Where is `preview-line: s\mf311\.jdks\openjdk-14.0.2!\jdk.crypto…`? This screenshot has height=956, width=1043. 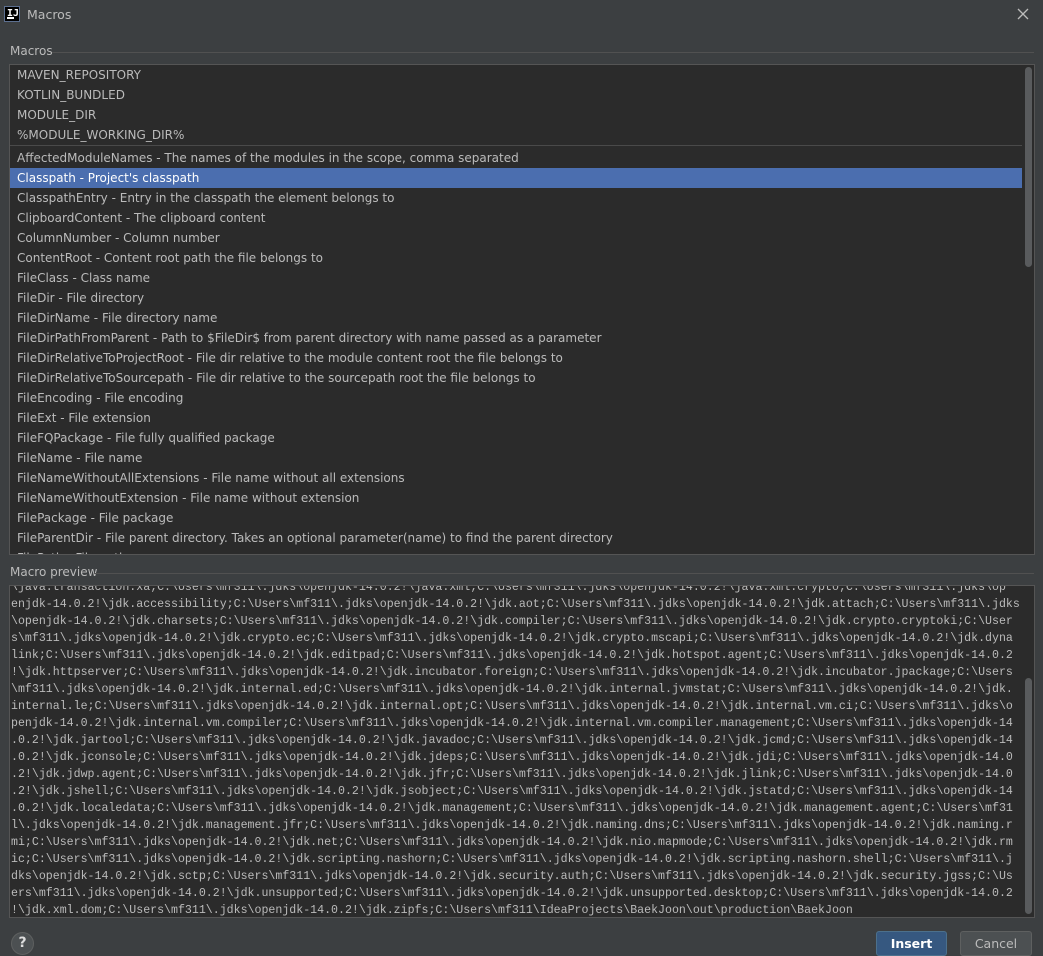 preview-line: s\mf311\.jdks\openjdk-14.0.2!\jdk.crypto… is located at coordinates (512, 638).